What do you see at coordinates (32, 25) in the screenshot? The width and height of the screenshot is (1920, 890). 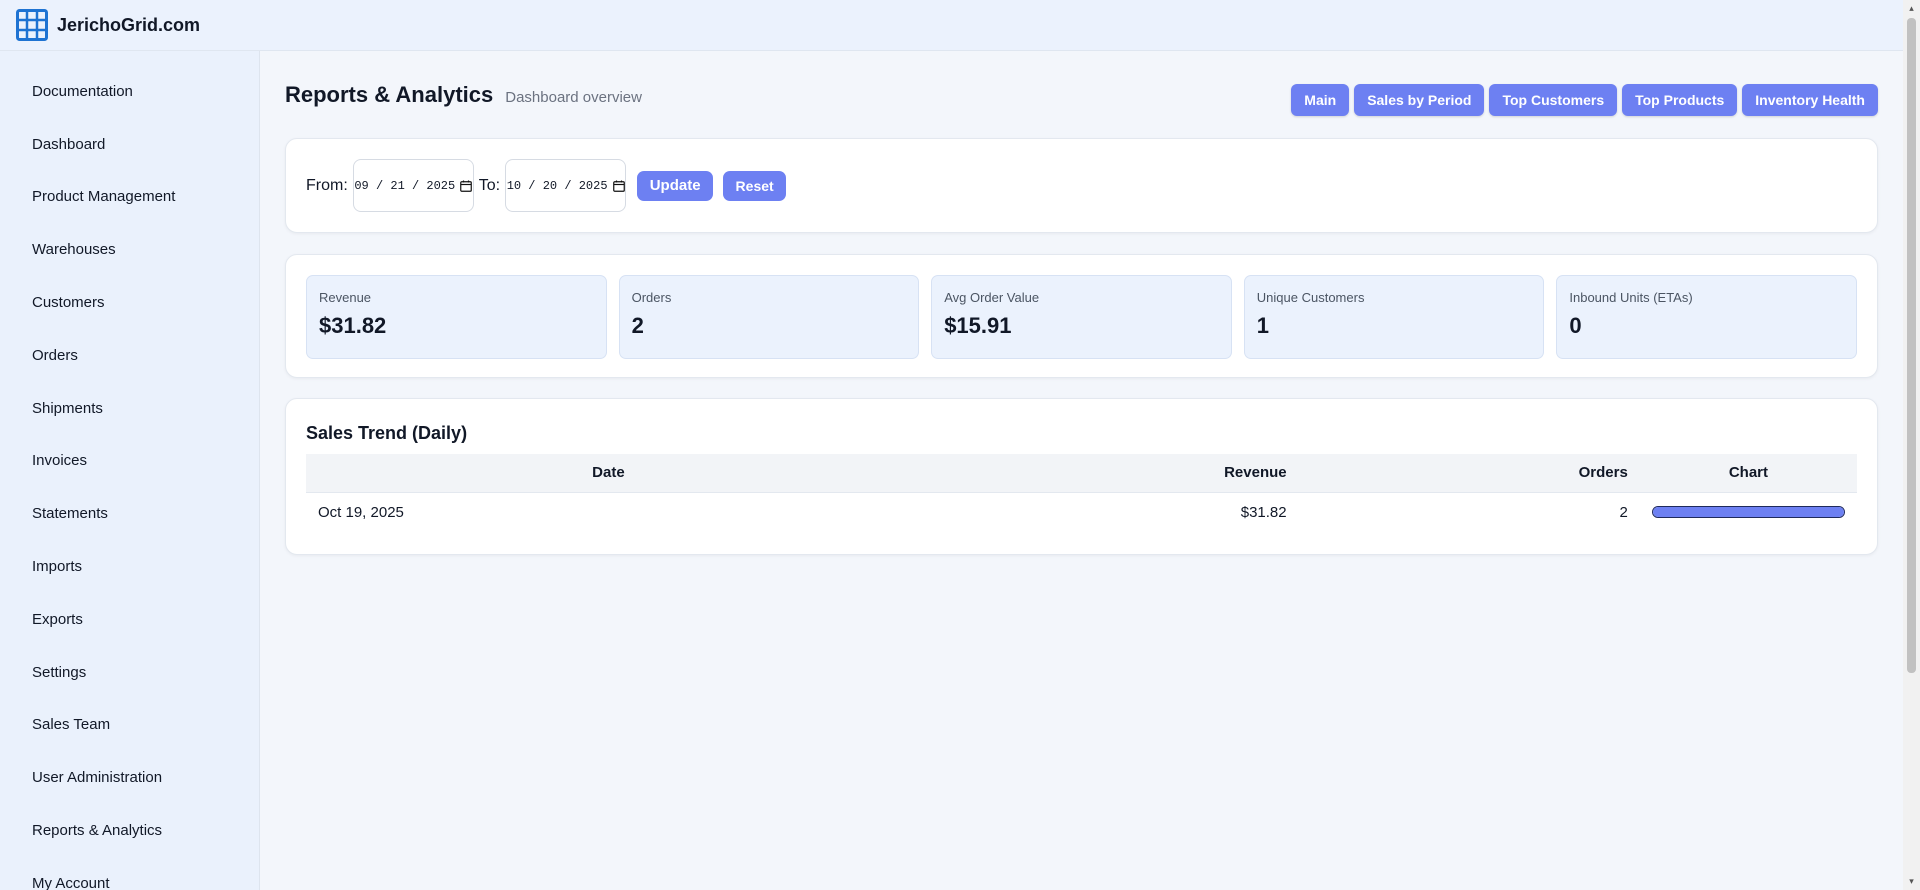 I see `grid-icon` at bounding box center [32, 25].